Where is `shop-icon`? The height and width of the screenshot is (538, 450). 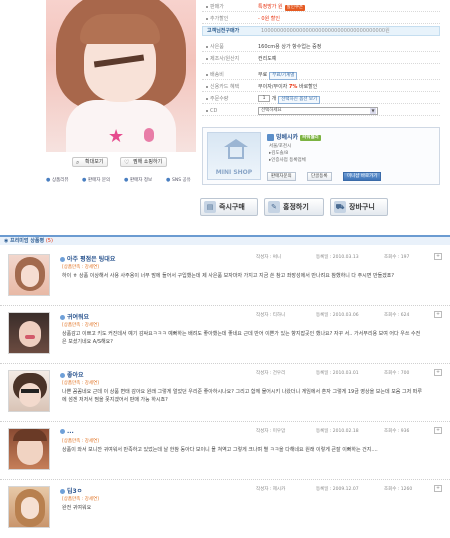
shop-icon is located at coordinates (270, 137).